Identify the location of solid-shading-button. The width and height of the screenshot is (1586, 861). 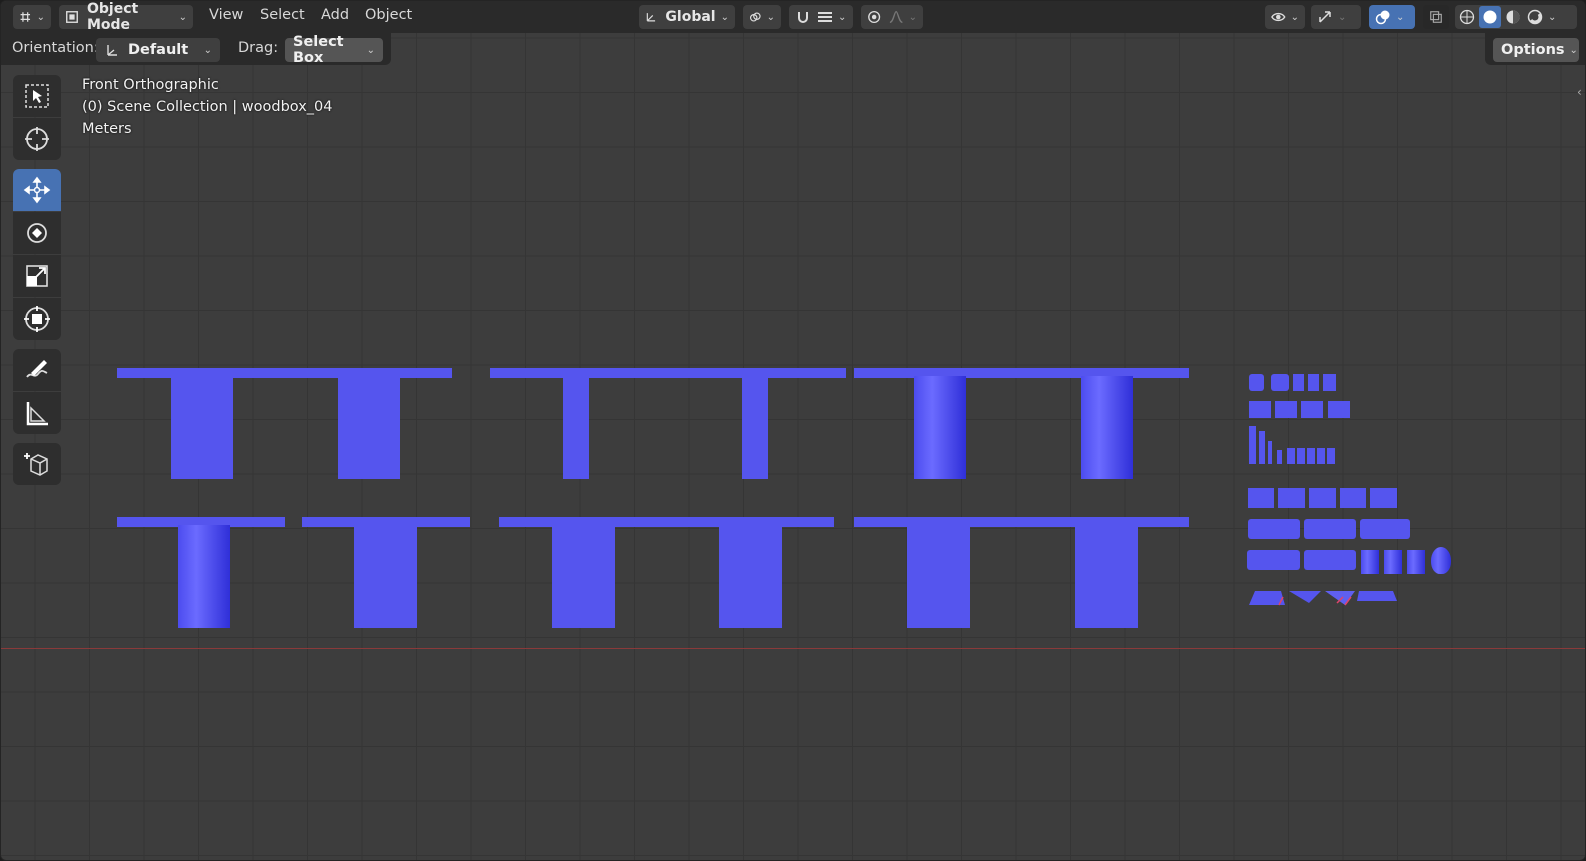
(1490, 17).